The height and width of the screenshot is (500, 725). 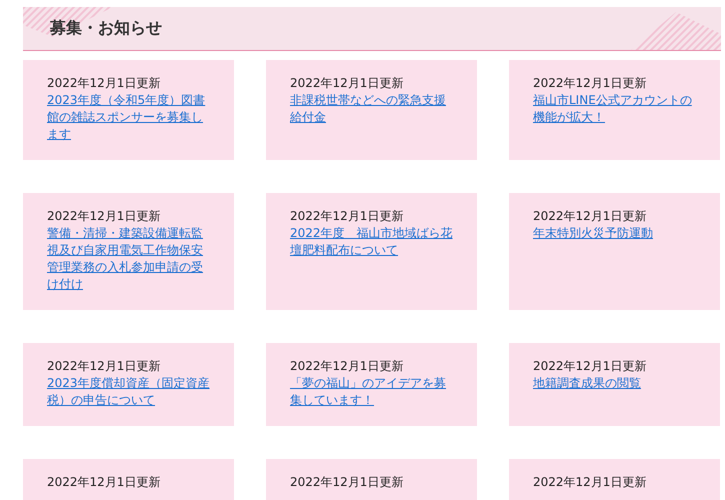 What do you see at coordinates (616, 233) in the screenshot?
I see `news-link: 年末特別火災予防運動` at bounding box center [616, 233].